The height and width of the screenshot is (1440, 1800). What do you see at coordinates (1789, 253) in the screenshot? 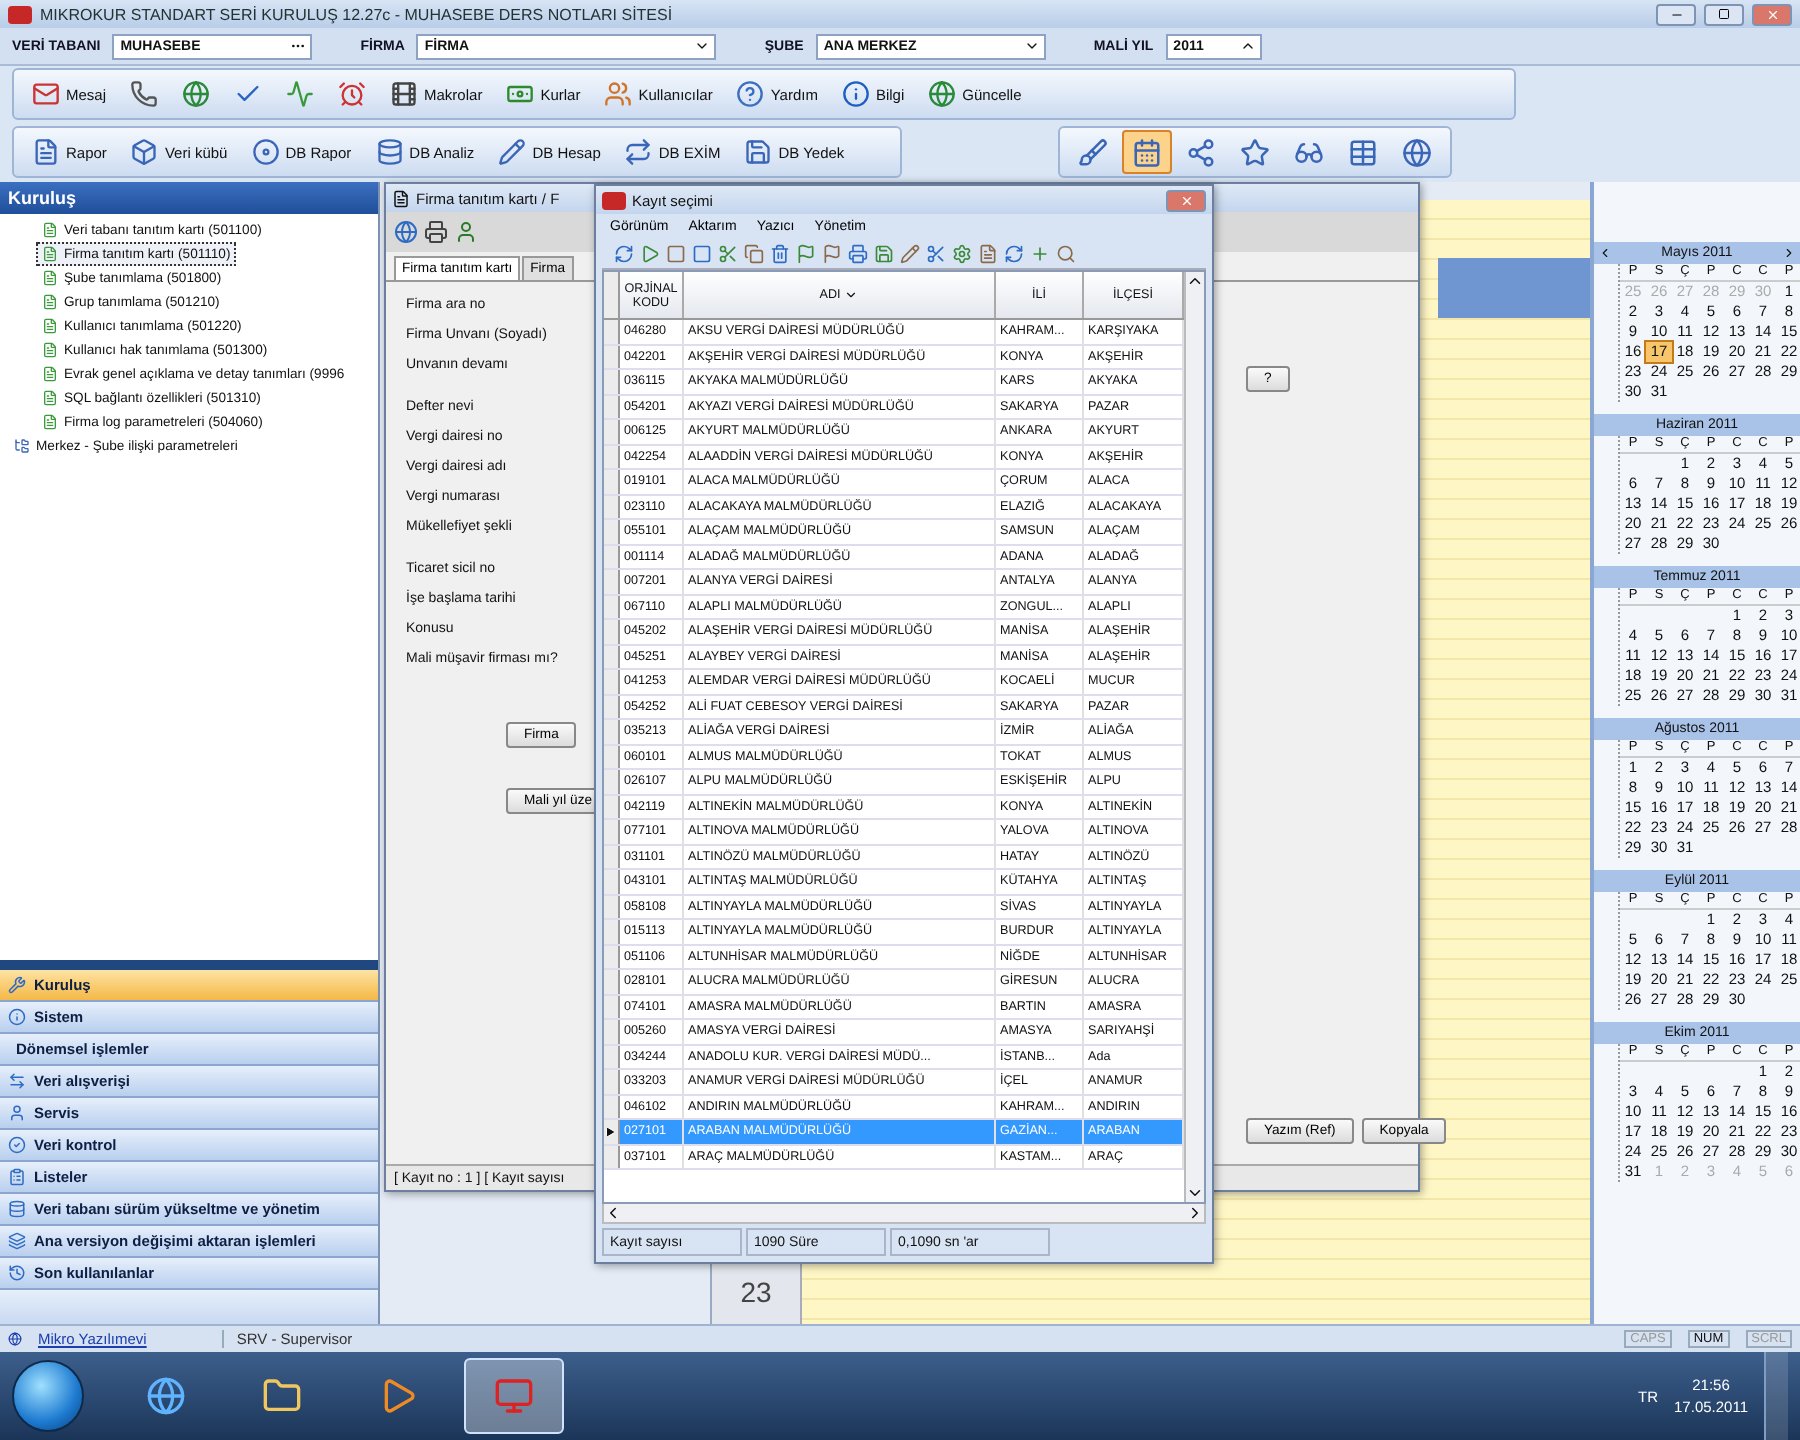
I see `next-icon` at bounding box center [1789, 253].